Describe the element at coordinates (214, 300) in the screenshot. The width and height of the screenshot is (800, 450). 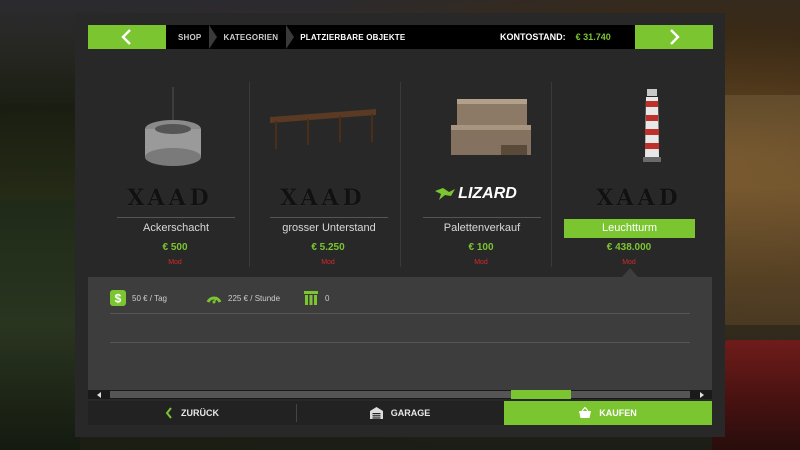
I see `gauge-icon` at that location.